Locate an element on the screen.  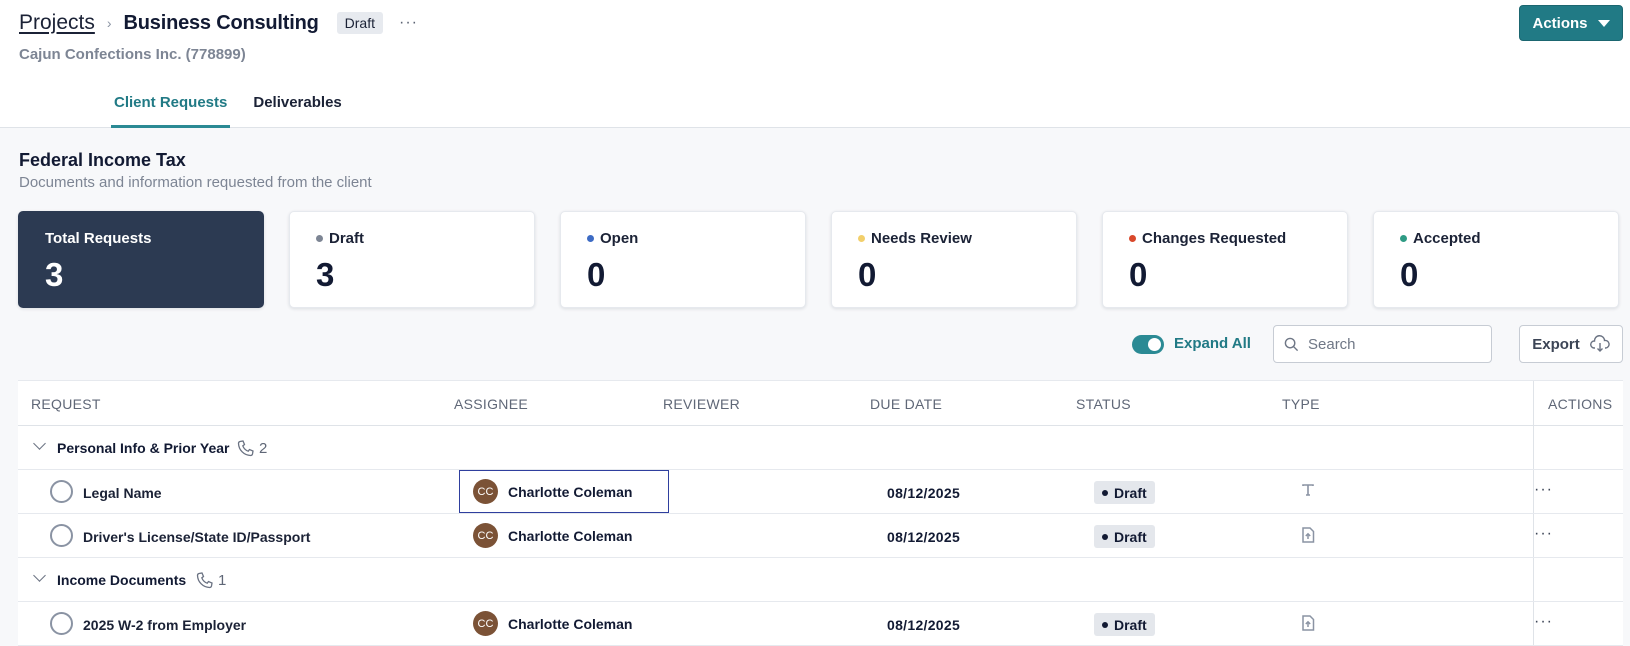
group-count: 1 is located at coordinates (211, 580).